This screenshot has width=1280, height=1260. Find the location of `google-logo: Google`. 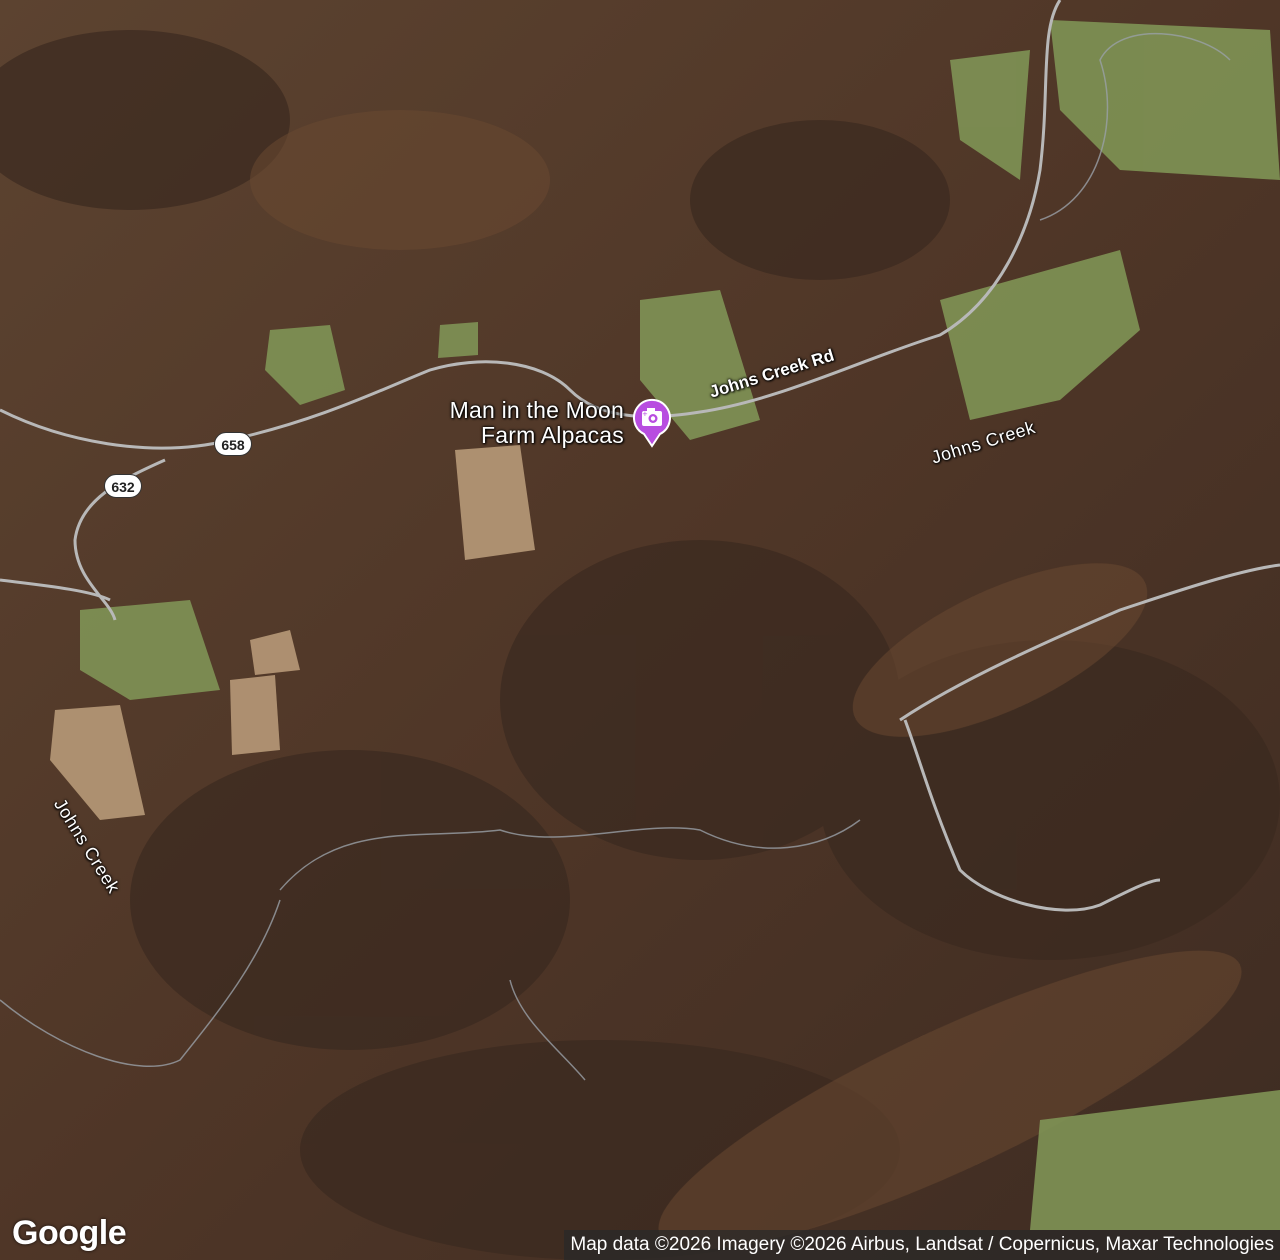

google-logo: Google is located at coordinates (69, 1233).